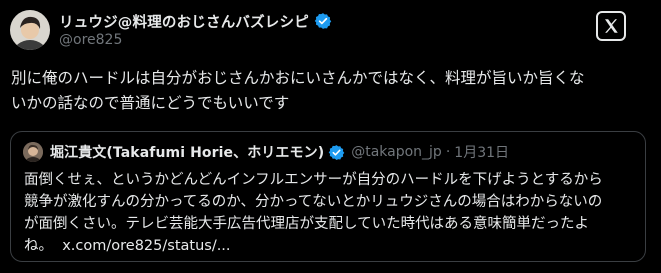 The image size is (661, 273). Describe the element at coordinates (38, 246) in the screenshot. I see `quoted-text-prefix: ね。` at that location.